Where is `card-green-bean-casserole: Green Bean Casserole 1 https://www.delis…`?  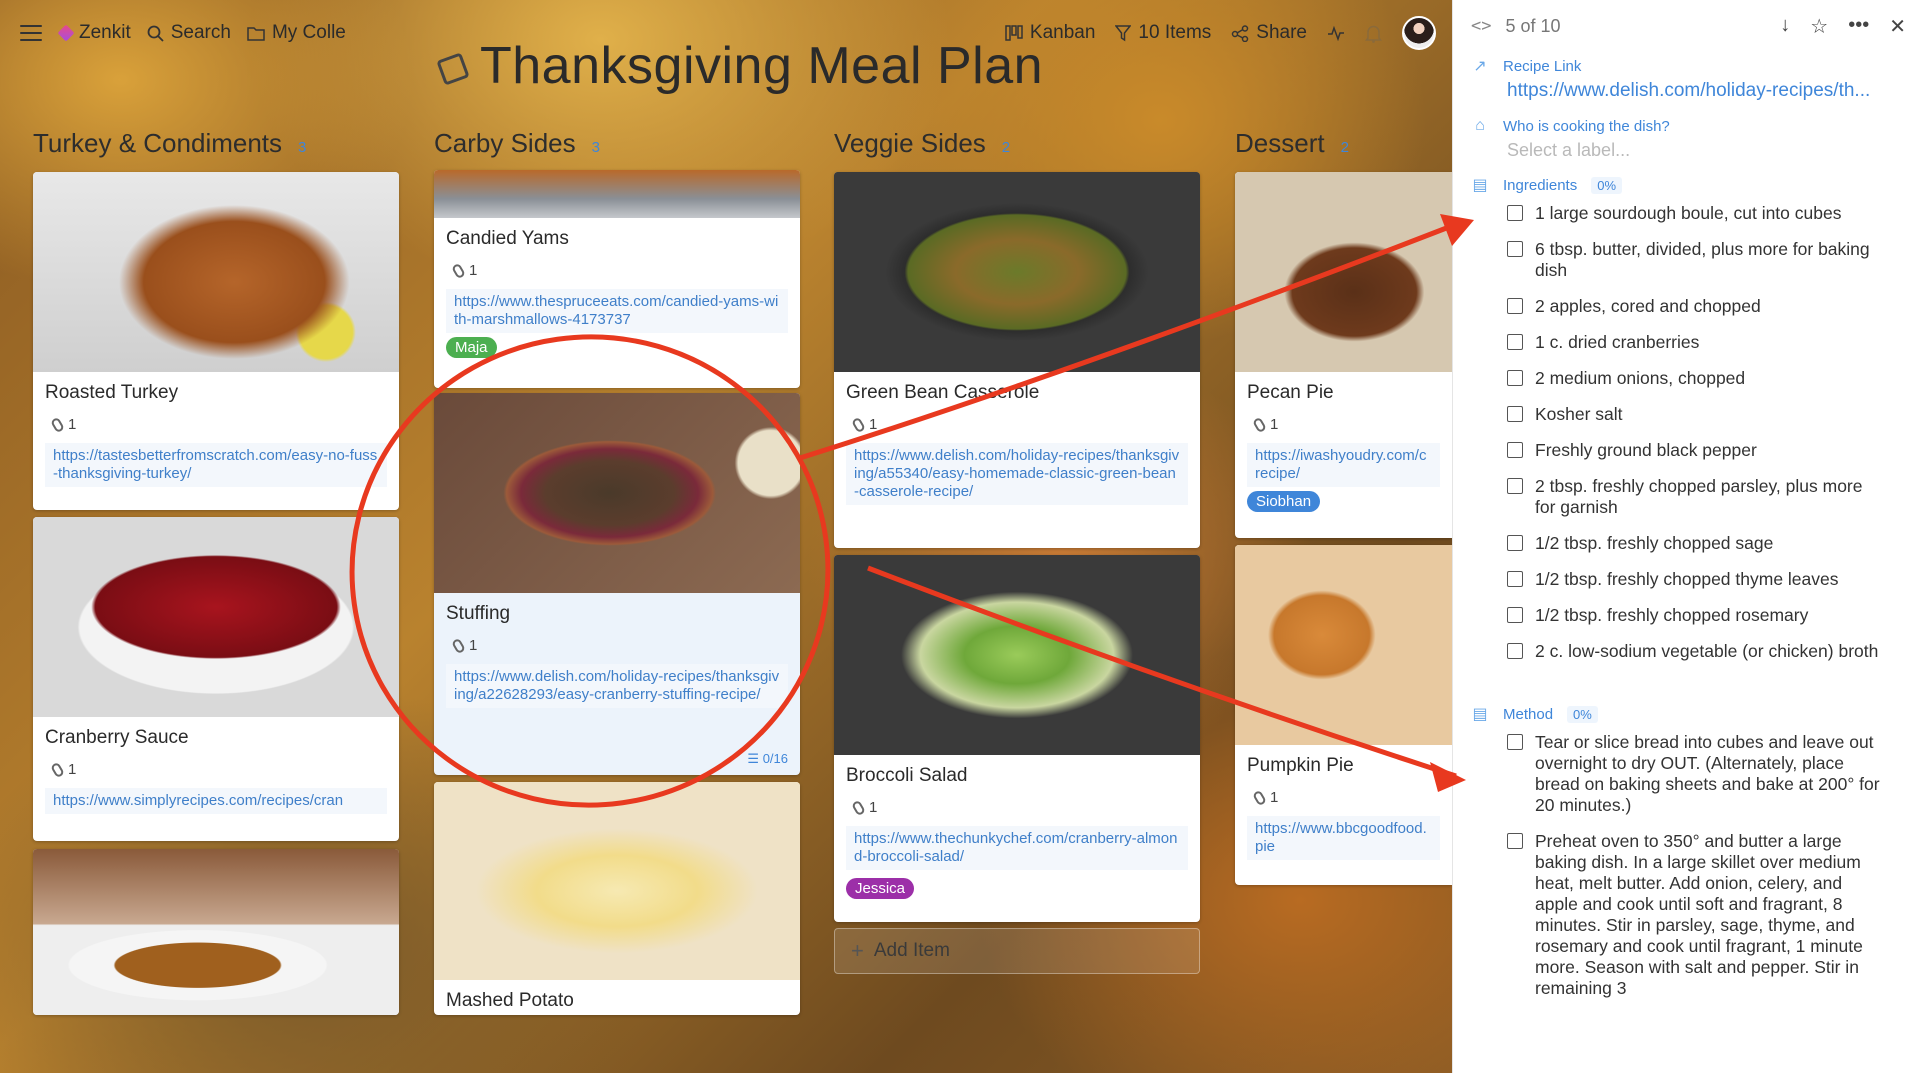
card-green-bean-casserole: Green Bean Casserole 1 https://www.delis… is located at coordinates (1017, 360).